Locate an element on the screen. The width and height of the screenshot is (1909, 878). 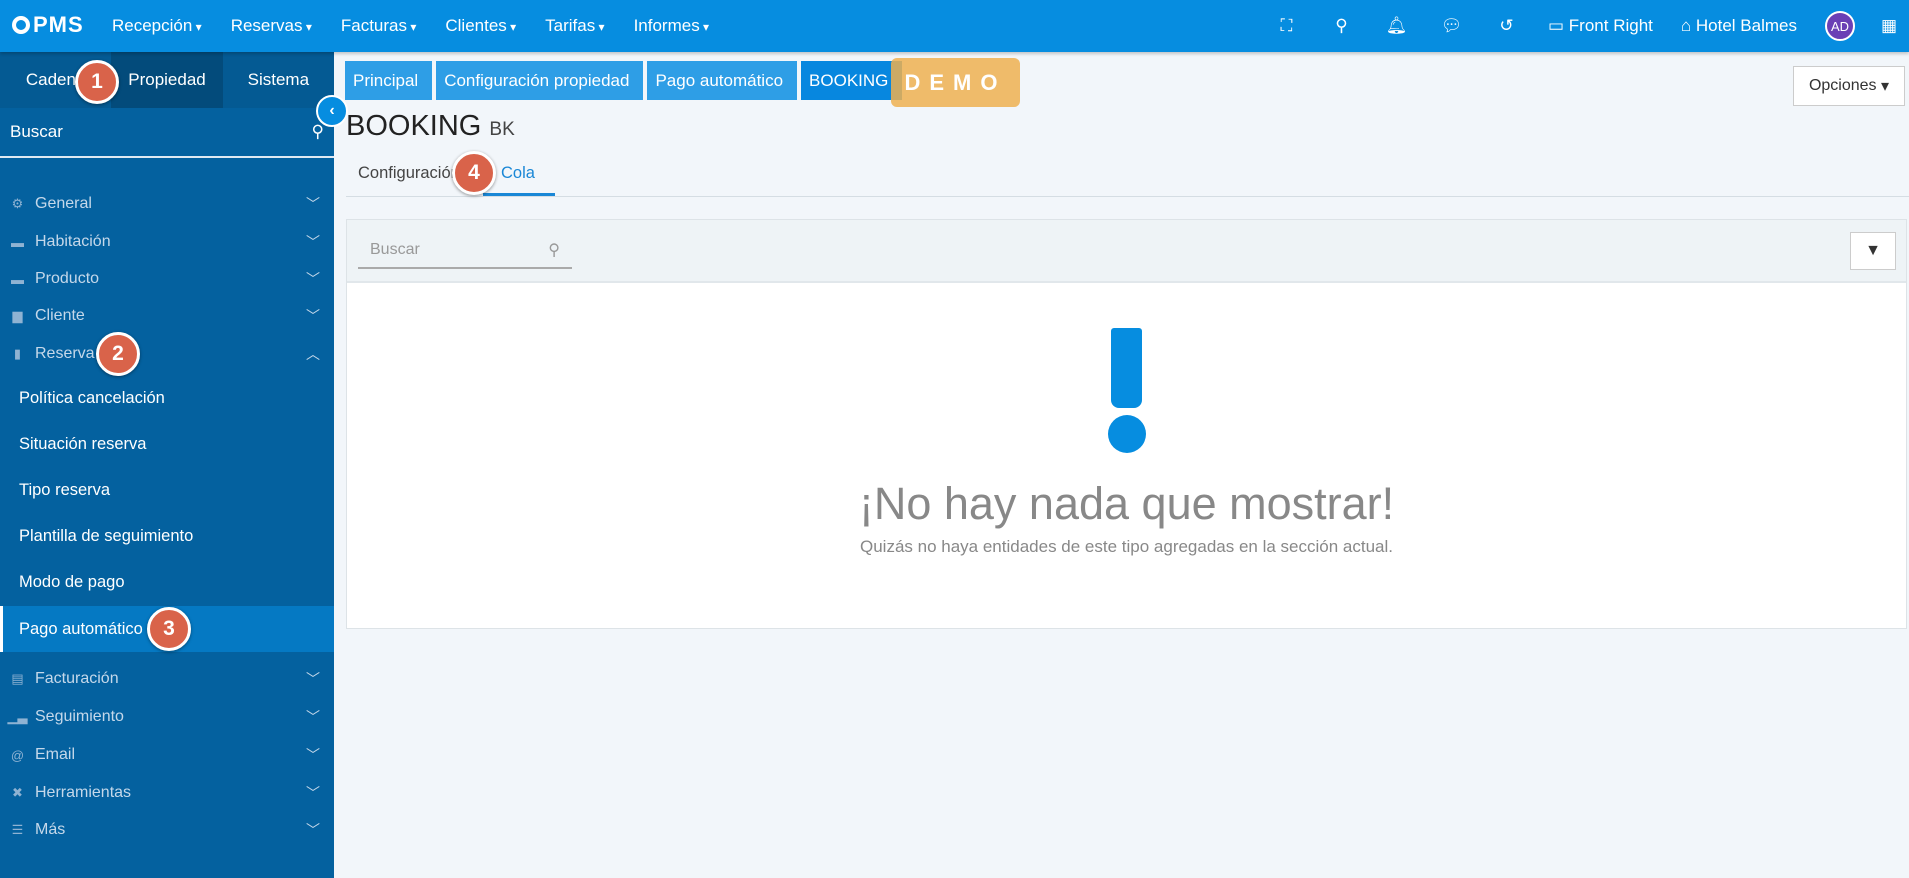
collapse-sidebar-button: ‹ is located at coordinates (332, 111).